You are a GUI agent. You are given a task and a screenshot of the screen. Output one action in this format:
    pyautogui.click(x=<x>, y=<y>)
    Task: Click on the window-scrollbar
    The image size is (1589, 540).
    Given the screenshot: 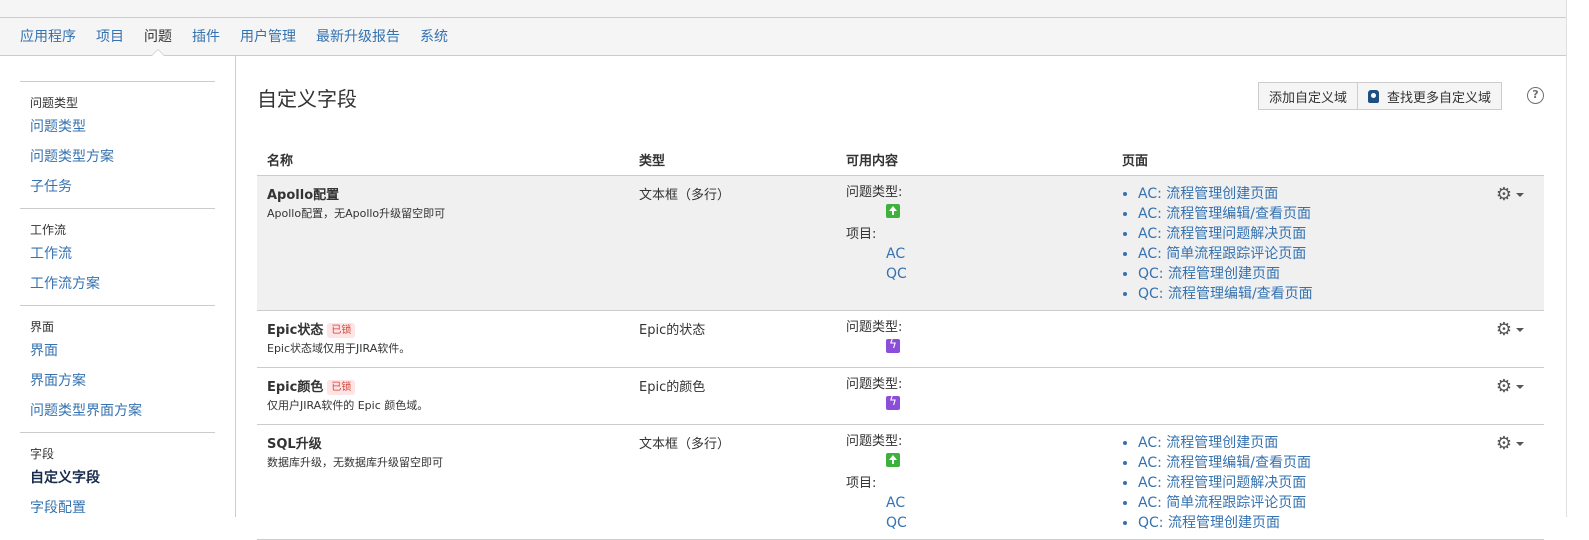 What is the action you would take?
    pyautogui.click(x=1577, y=258)
    